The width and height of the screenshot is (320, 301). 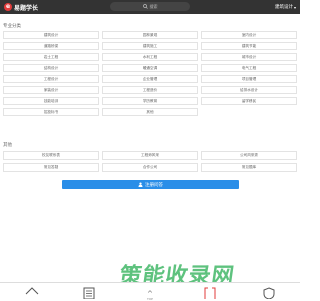 I want to click on general-item: 工程师风采, so click(x=150, y=155).